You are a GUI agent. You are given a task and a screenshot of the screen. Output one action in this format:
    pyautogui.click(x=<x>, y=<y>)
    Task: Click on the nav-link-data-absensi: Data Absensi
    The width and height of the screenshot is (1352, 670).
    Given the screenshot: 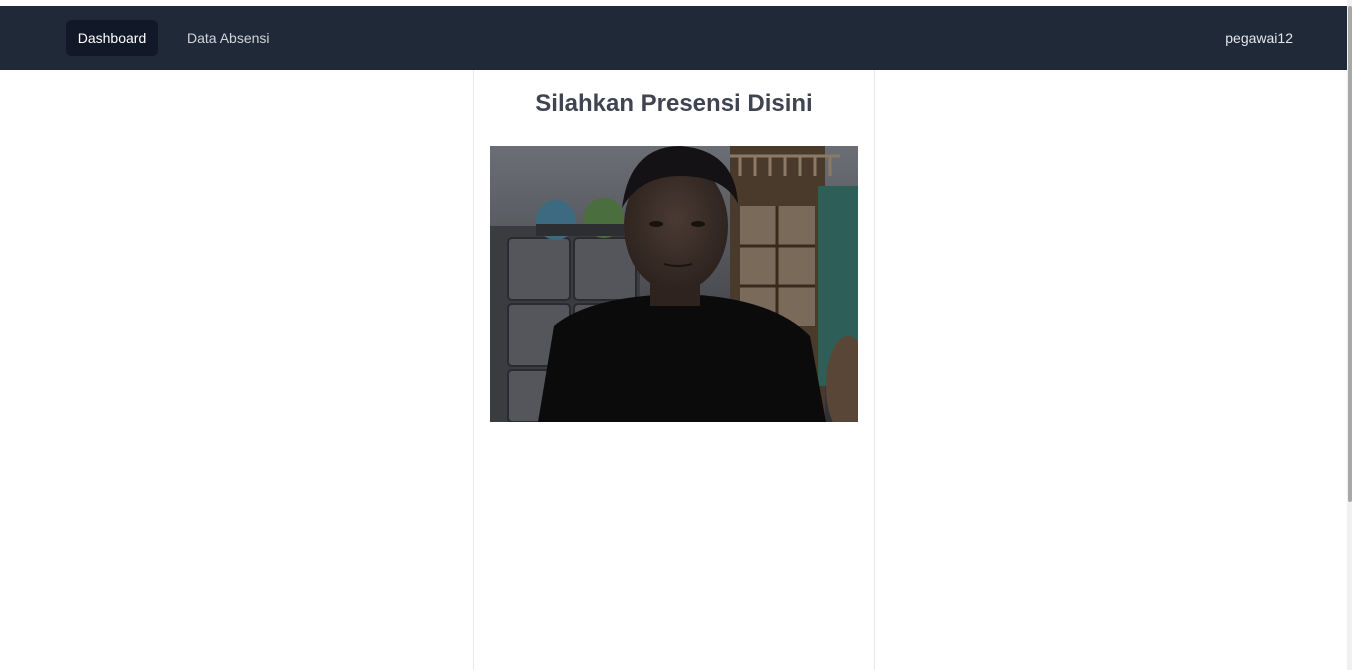 What is the action you would take?
    pyautogui.click(x=228, y=38)
    